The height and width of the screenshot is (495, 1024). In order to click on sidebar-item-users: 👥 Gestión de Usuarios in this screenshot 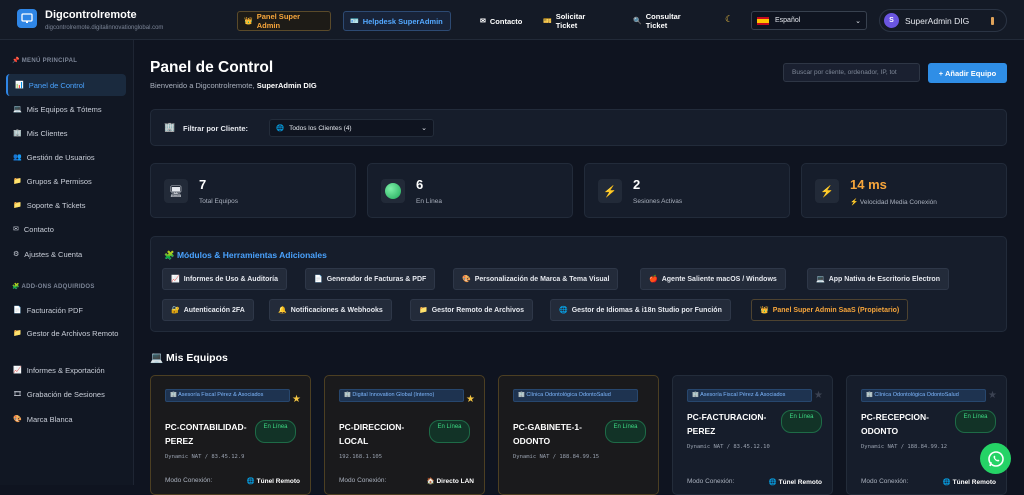, I will do `click(66, 157)`.